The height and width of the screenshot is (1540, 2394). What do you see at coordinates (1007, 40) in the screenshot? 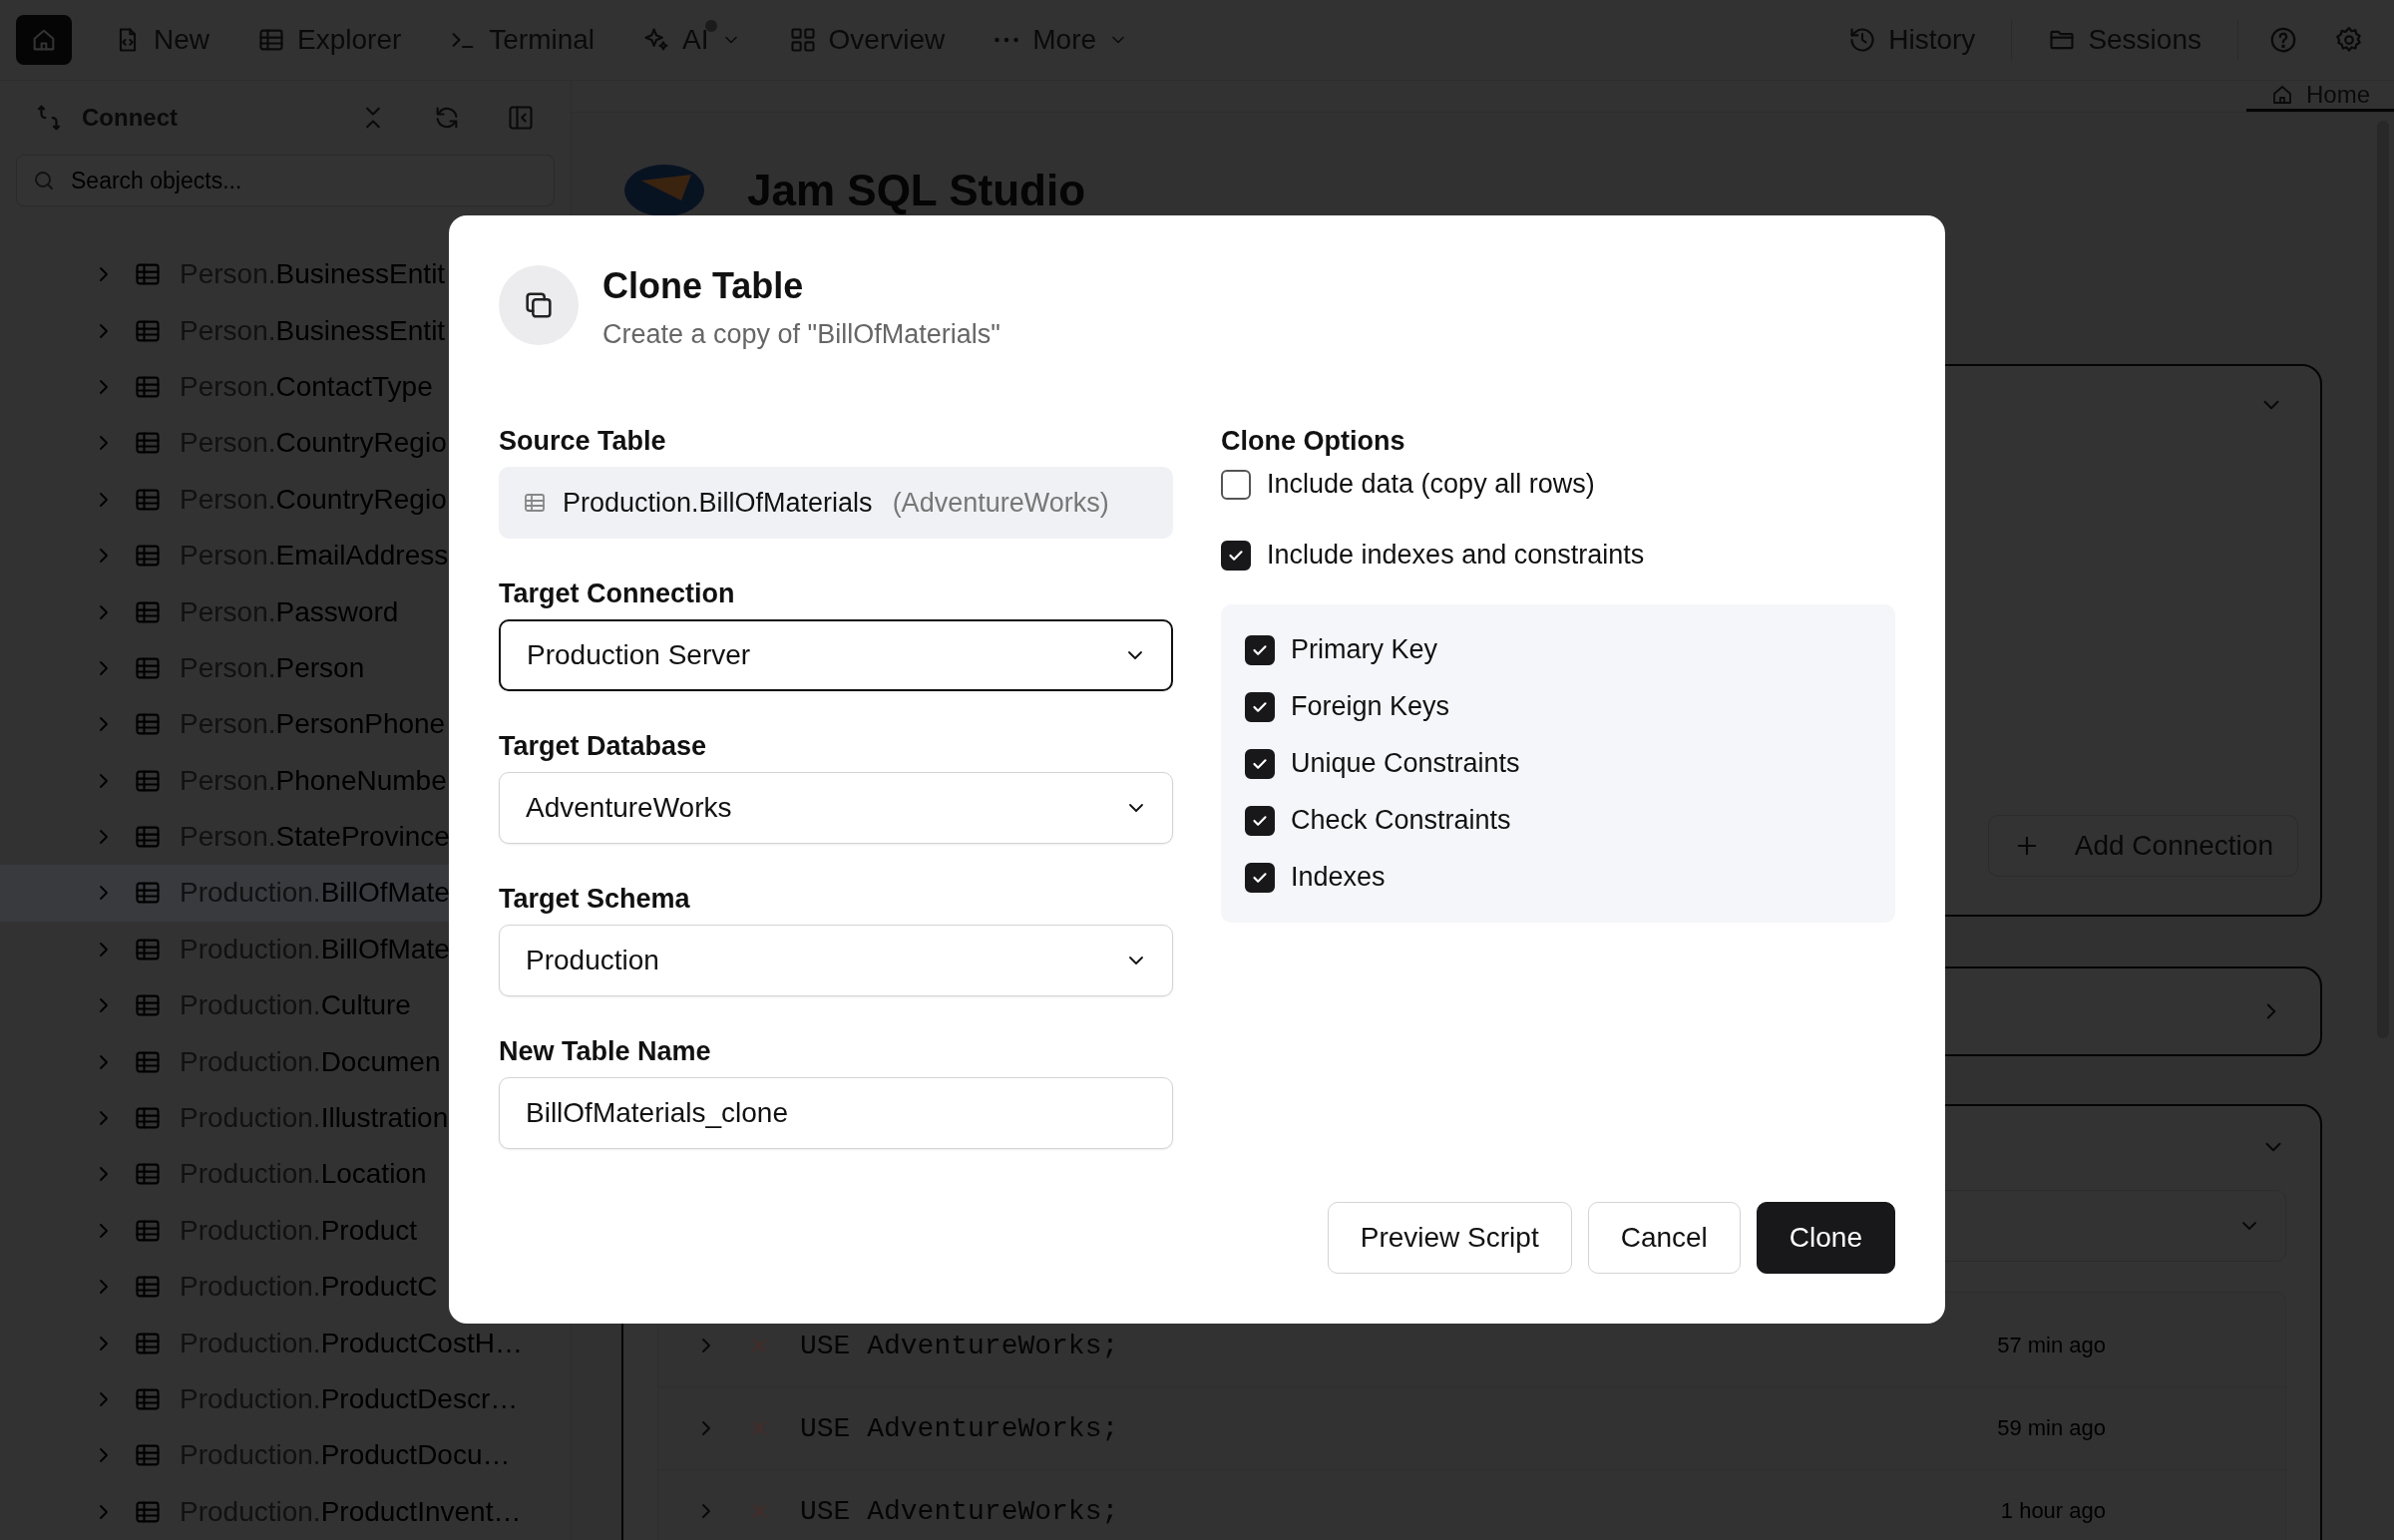
I see `dots-icon` at bounding box center [1007, 40].